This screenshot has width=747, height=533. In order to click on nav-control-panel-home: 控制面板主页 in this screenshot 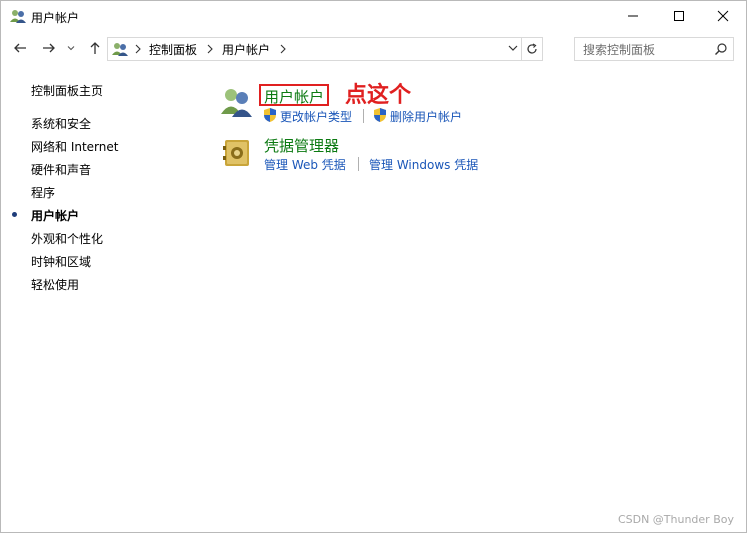, I will do `click(67, 90)`.